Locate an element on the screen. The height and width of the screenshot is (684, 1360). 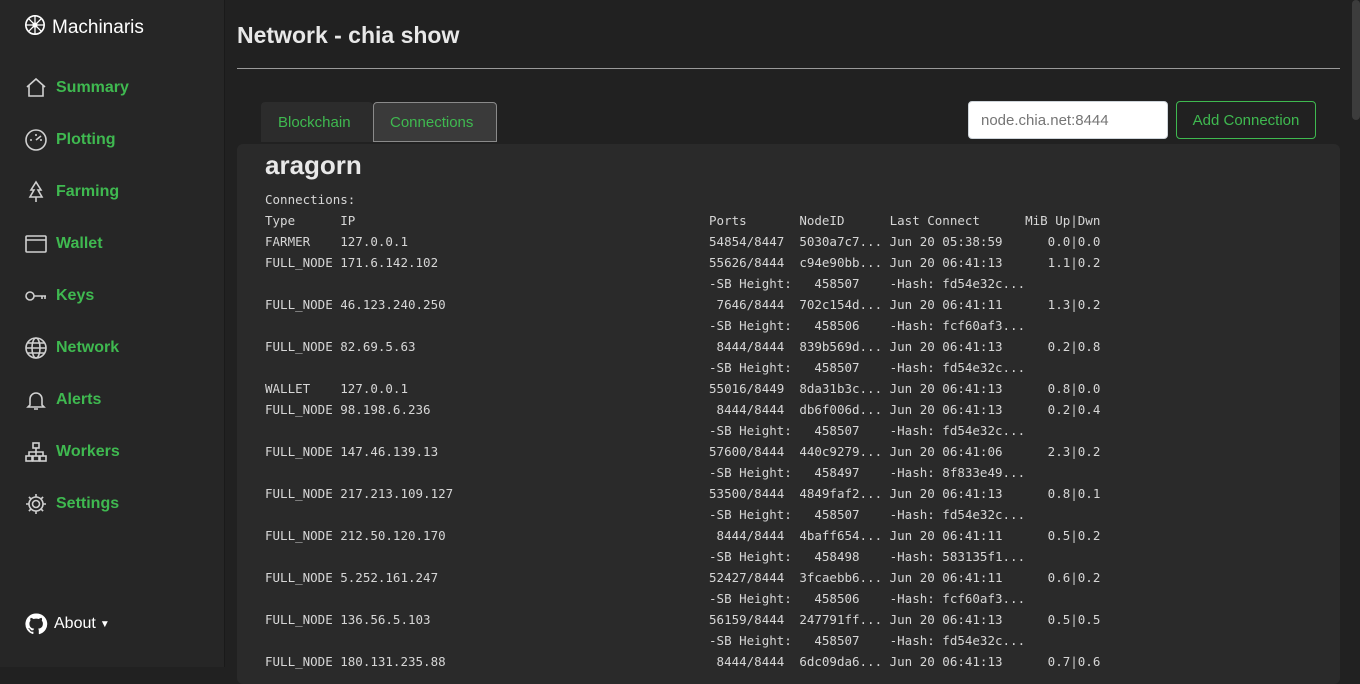
wallet-icon is located at coordinates (36, 244).